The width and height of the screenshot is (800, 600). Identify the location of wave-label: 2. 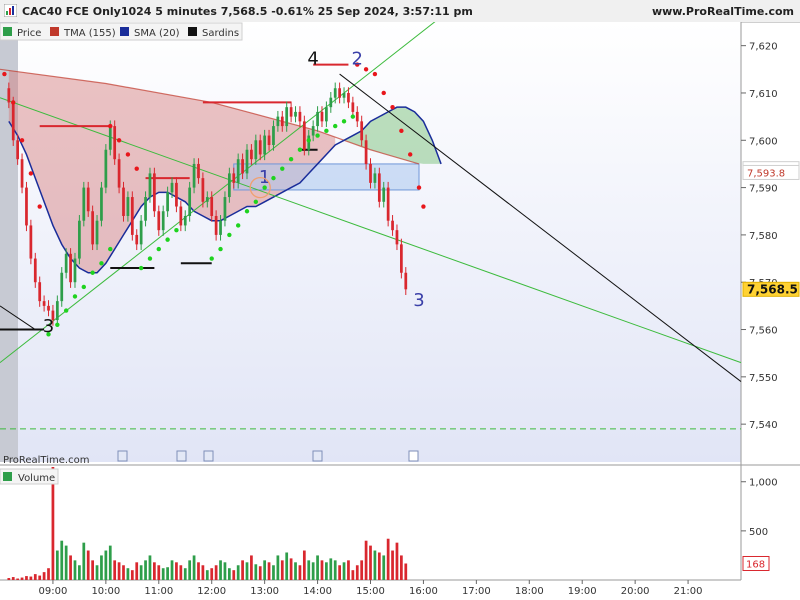
(357, 59).